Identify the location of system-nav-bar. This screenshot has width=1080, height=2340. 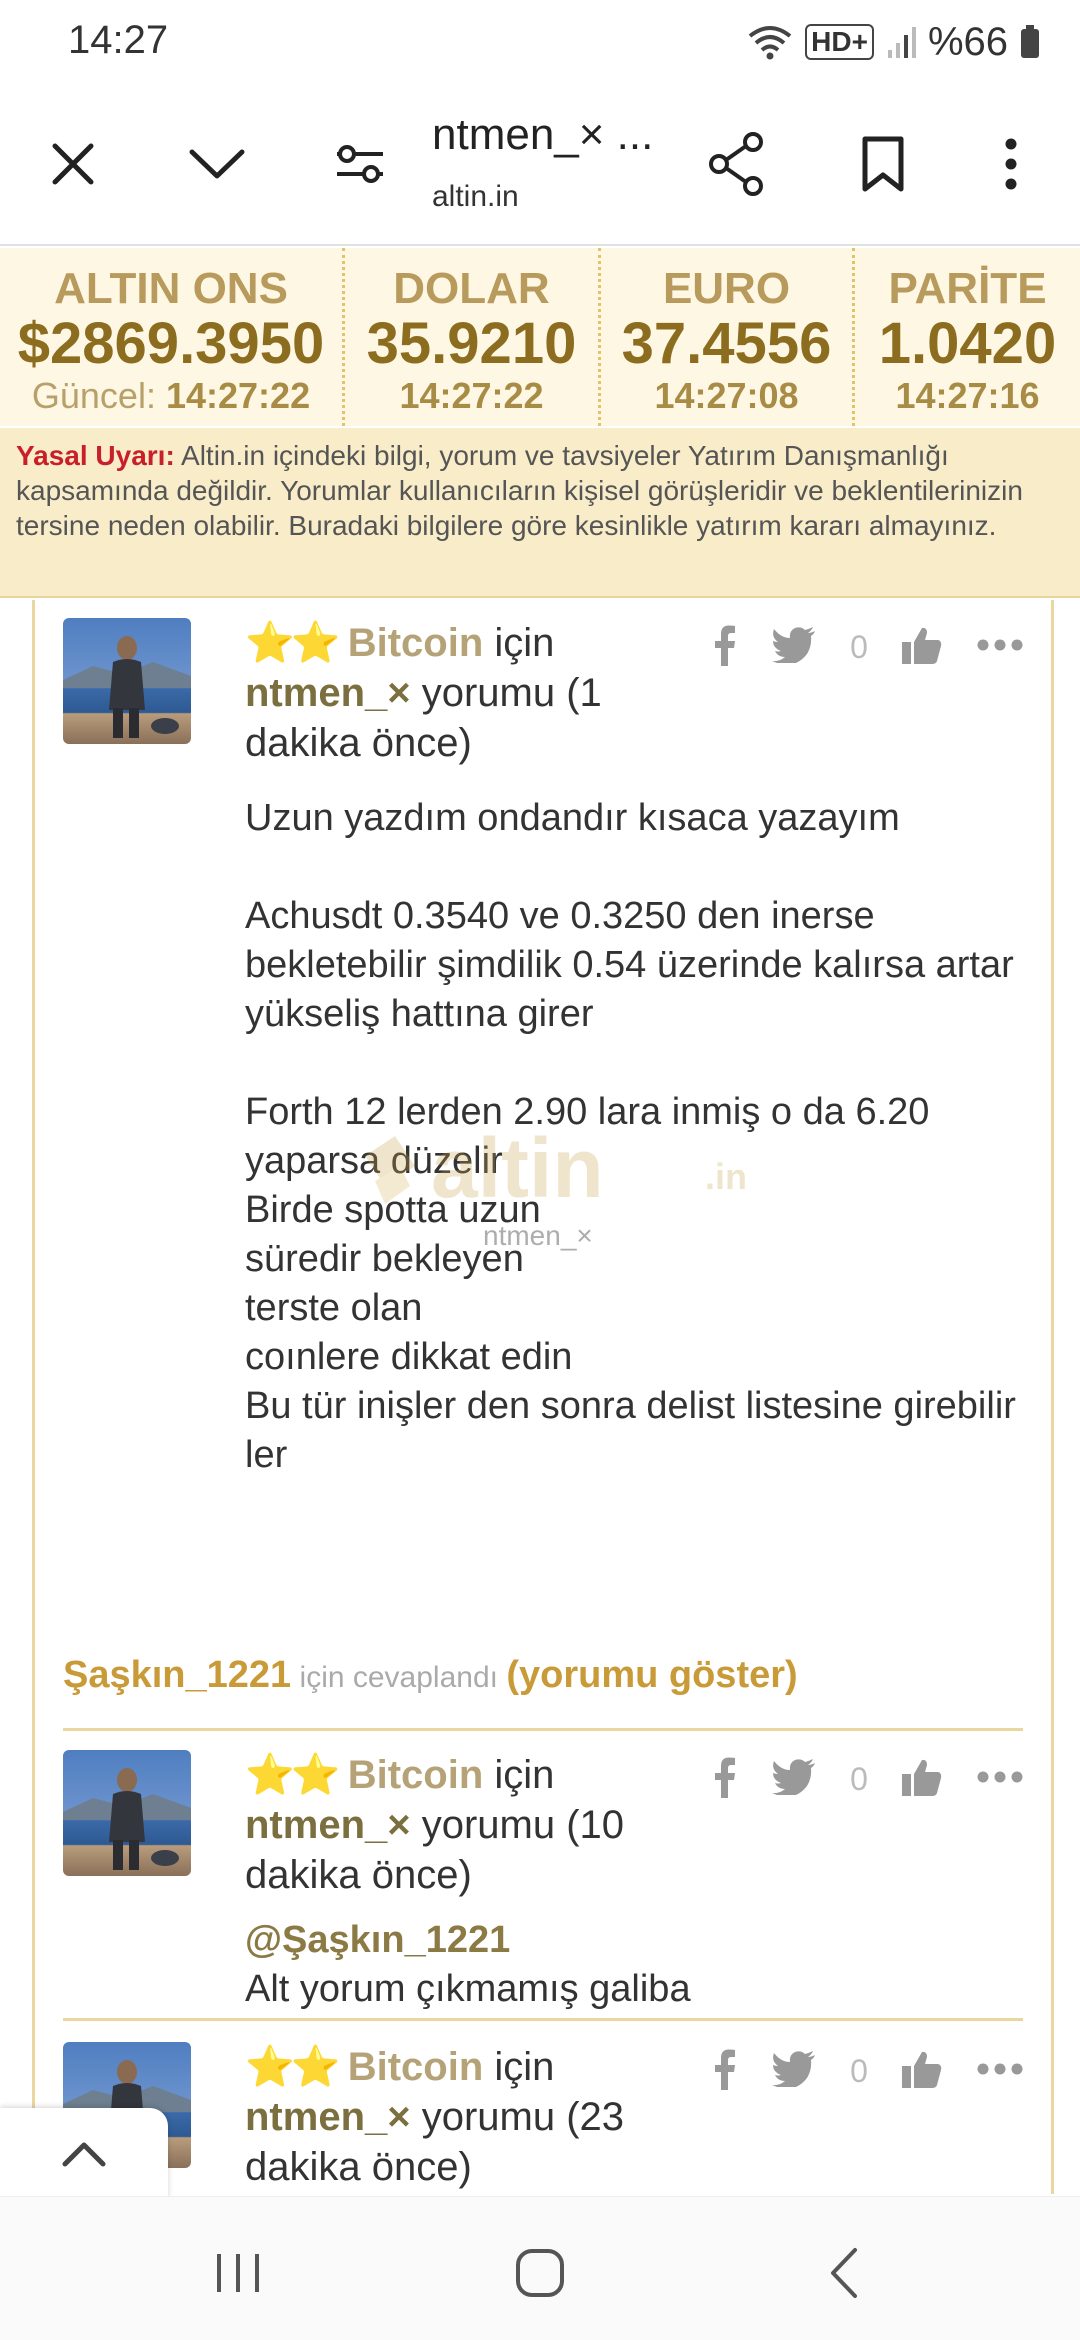
(540, 2268).